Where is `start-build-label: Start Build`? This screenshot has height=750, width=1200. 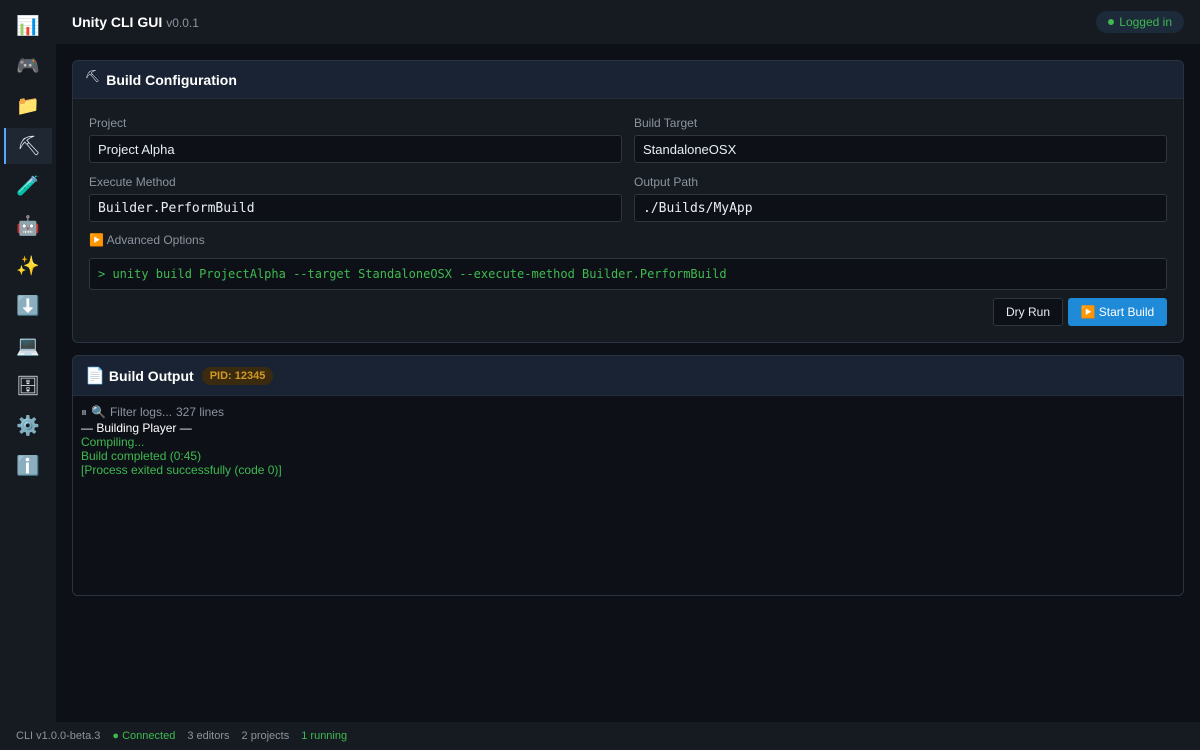
start-build-label: Start Build is located at coordinates (1126, 312).